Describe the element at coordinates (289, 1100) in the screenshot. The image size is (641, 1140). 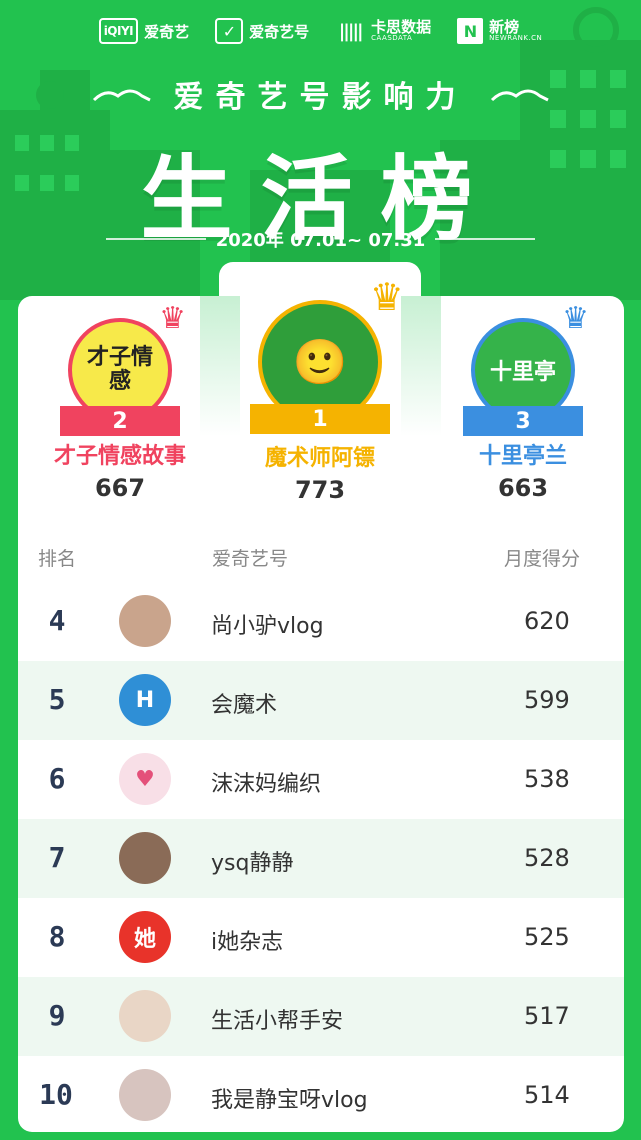
I see `row-name: 我是静宝呀vlog` at that location.